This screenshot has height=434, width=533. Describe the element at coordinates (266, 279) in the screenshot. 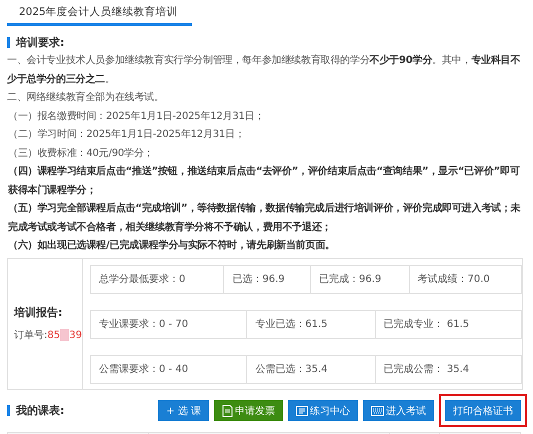

I see `stat-cell: 已选：96.9` at that location.